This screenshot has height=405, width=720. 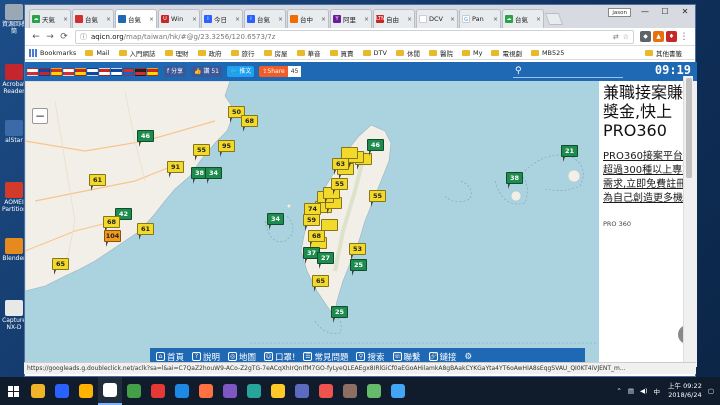 What do you see at coordinates (137, 53) in the screenshot?
I see `bookmark-folder: 入門網誌` at bounding box center [137, 53].